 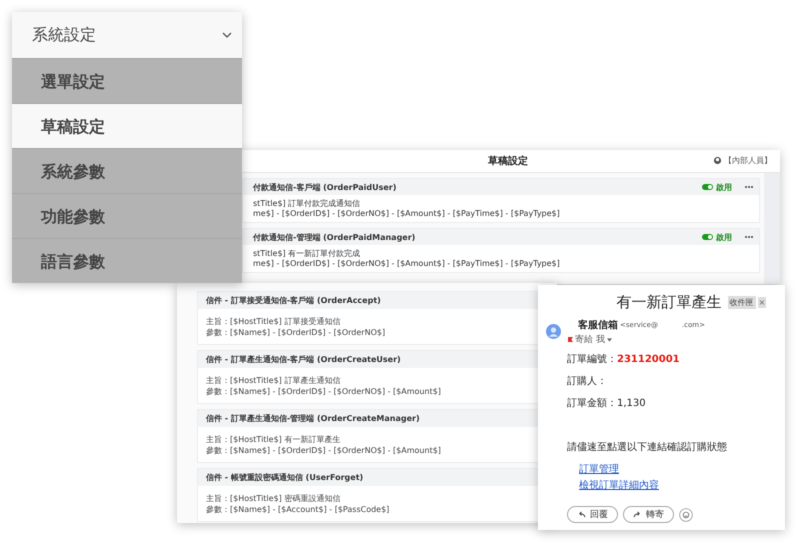 I want to click on message-text: 請儘速至點選以下連結確認訂購狀態, so click(x=647, y=447).